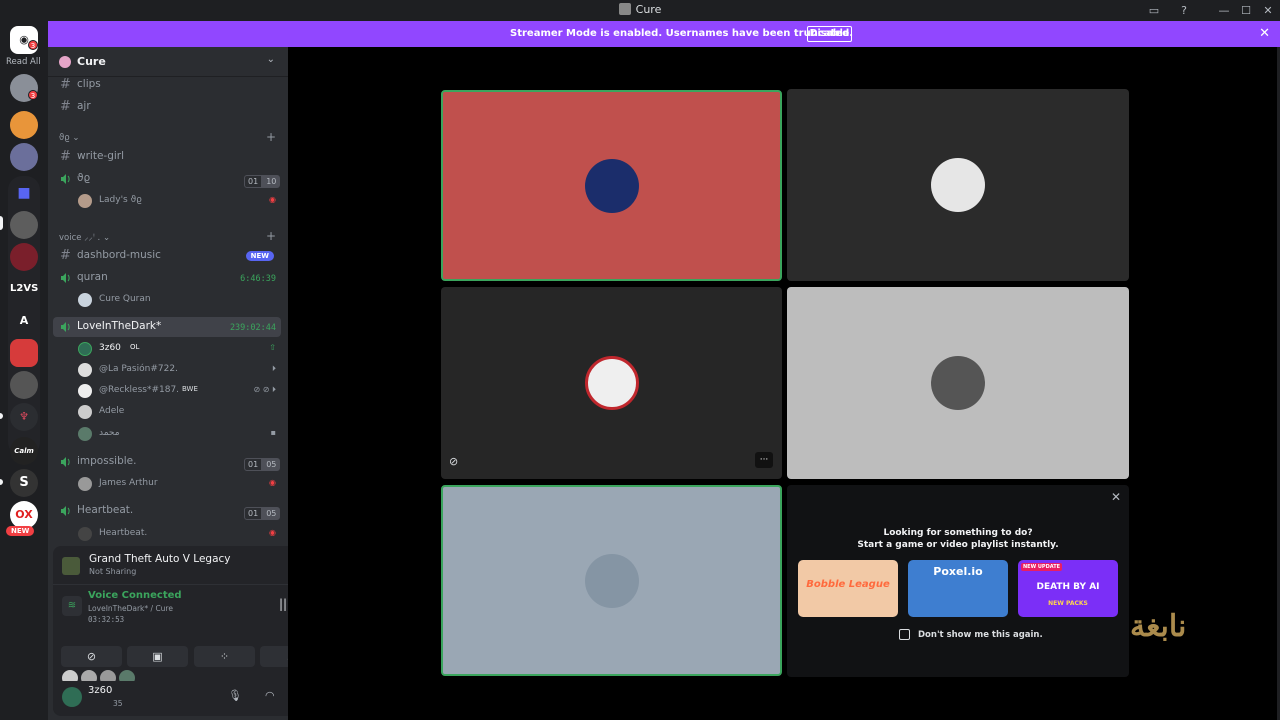 The width and height of the screenshot is (1280, 720). I want to click on server-icon: S, so click(24, 483).